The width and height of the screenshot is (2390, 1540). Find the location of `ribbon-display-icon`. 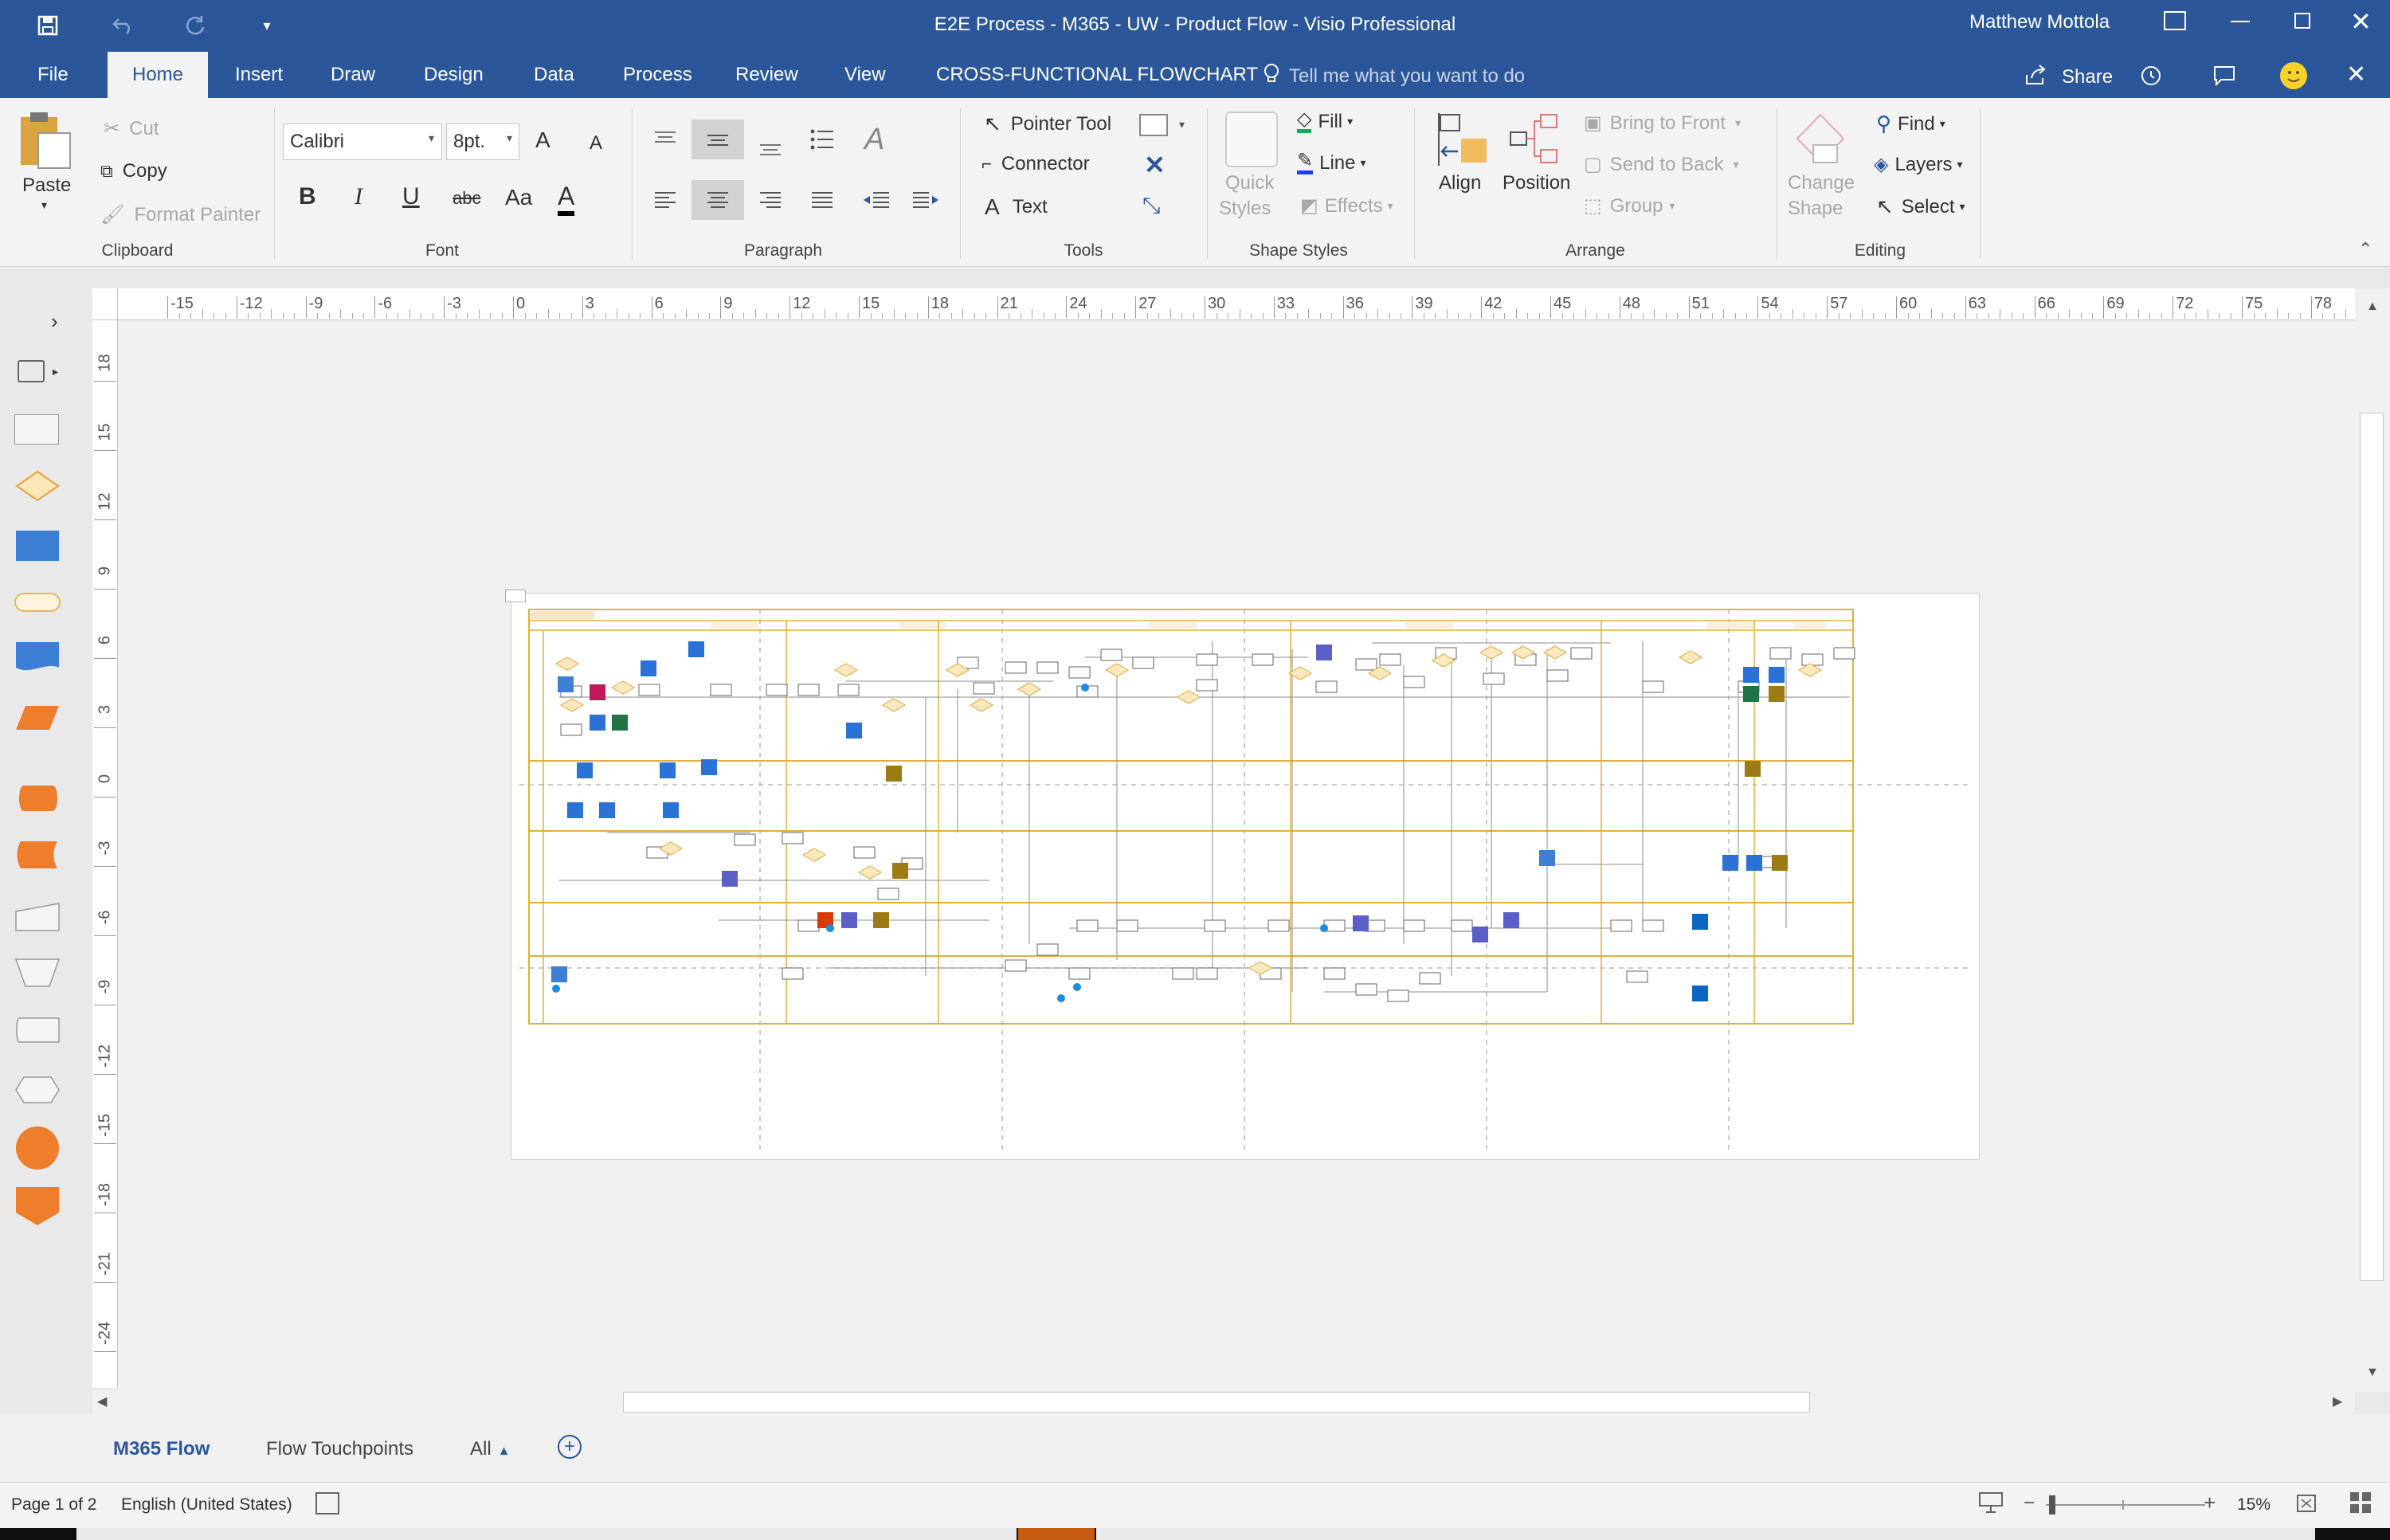

ribbon-display-icon is located at coordinates (2175, 20).